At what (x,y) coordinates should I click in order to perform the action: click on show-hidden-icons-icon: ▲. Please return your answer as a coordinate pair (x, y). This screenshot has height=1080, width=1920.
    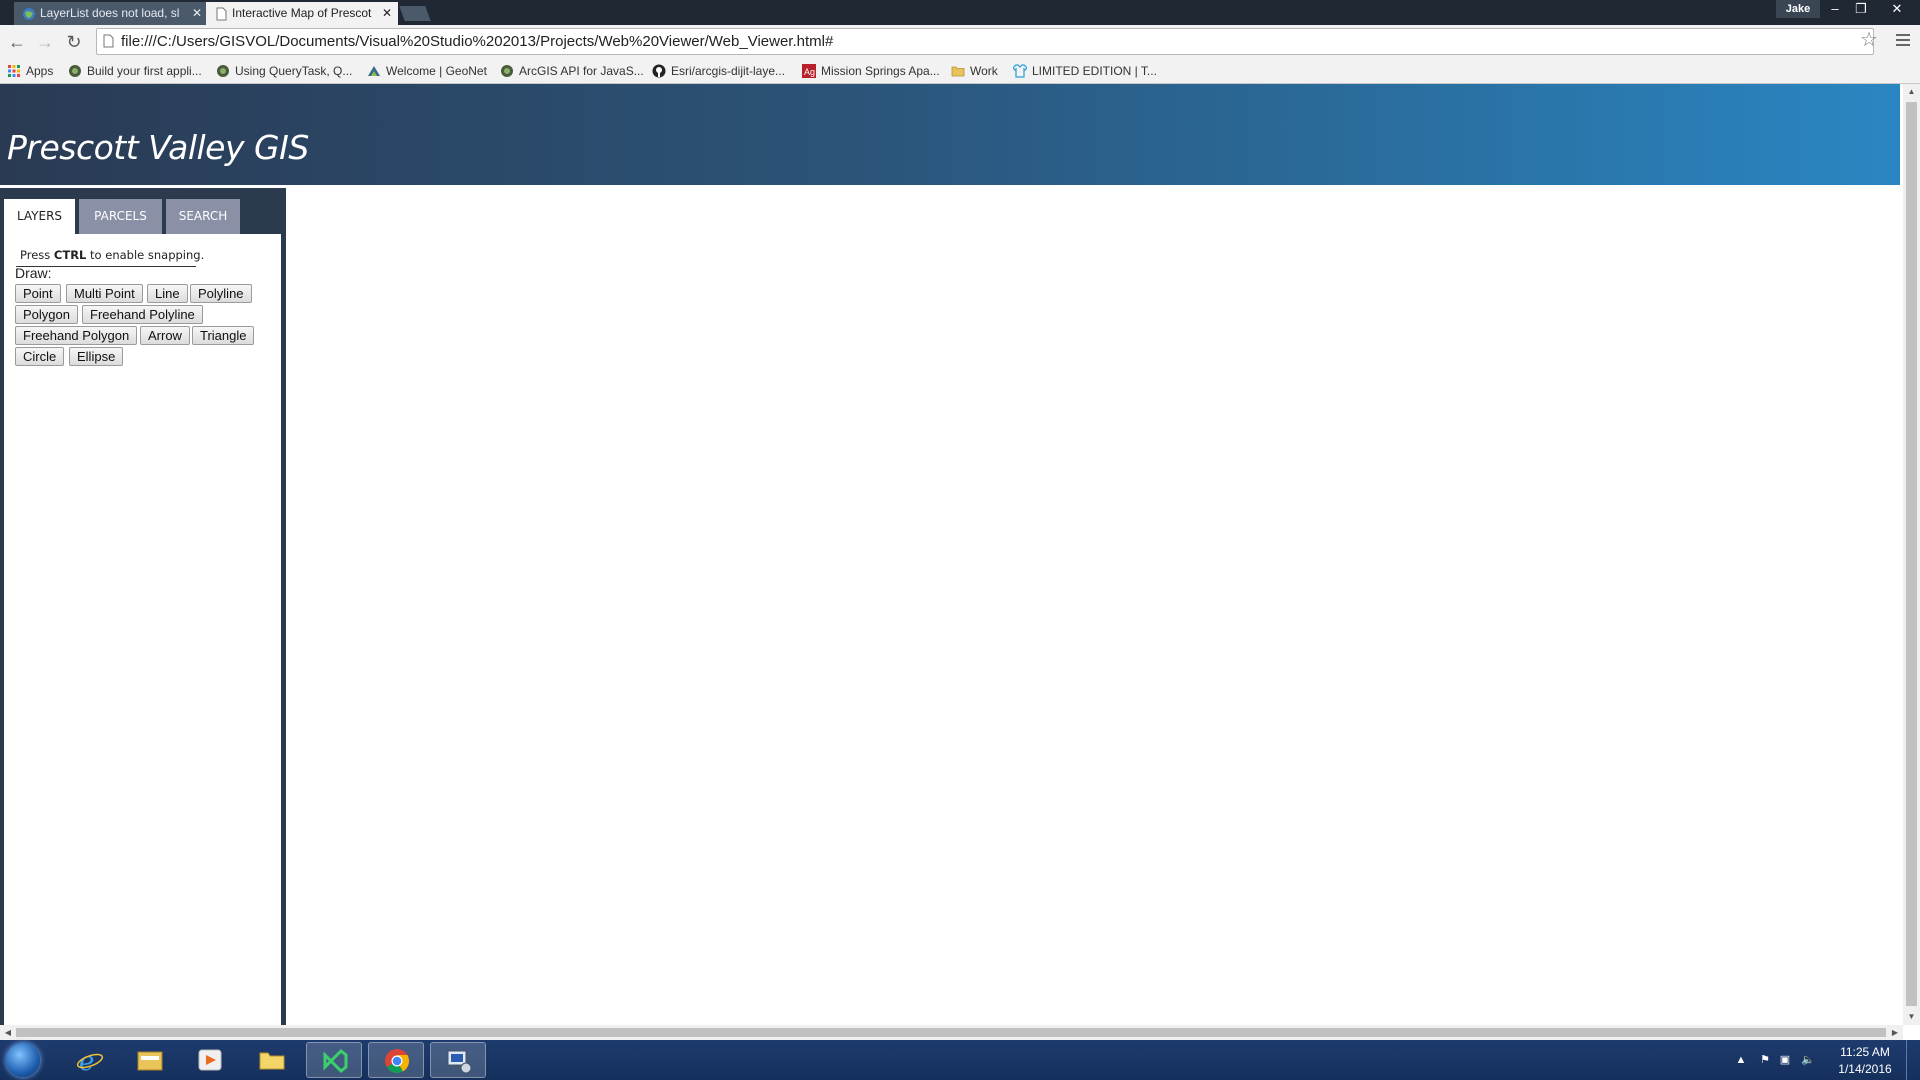
    Looking at the image, I should click on (1741, 1060).